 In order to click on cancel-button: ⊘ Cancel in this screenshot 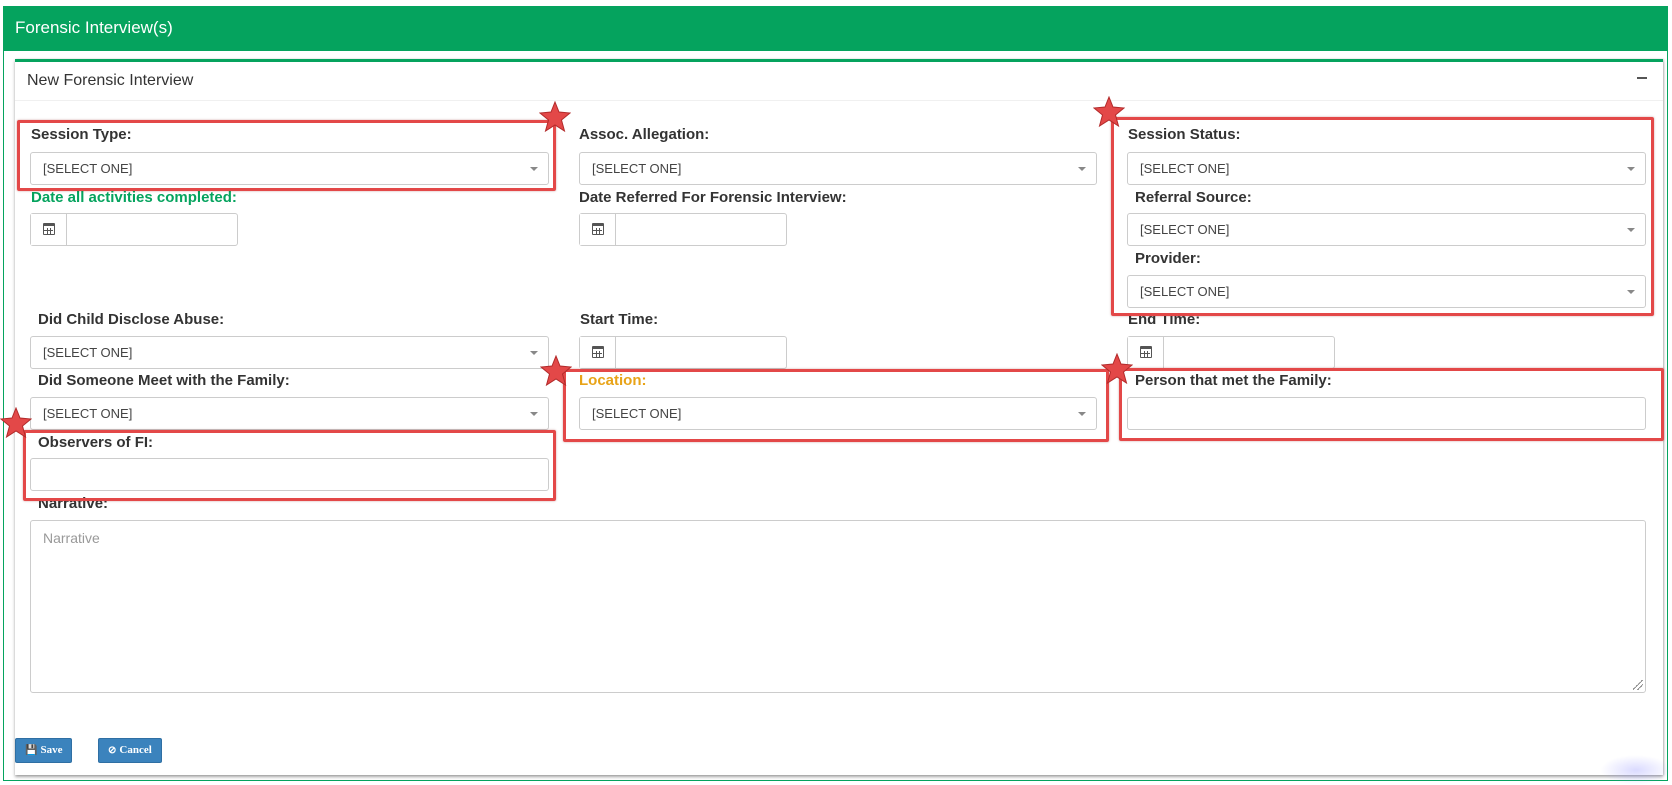, I will do `click(130, 750)`.